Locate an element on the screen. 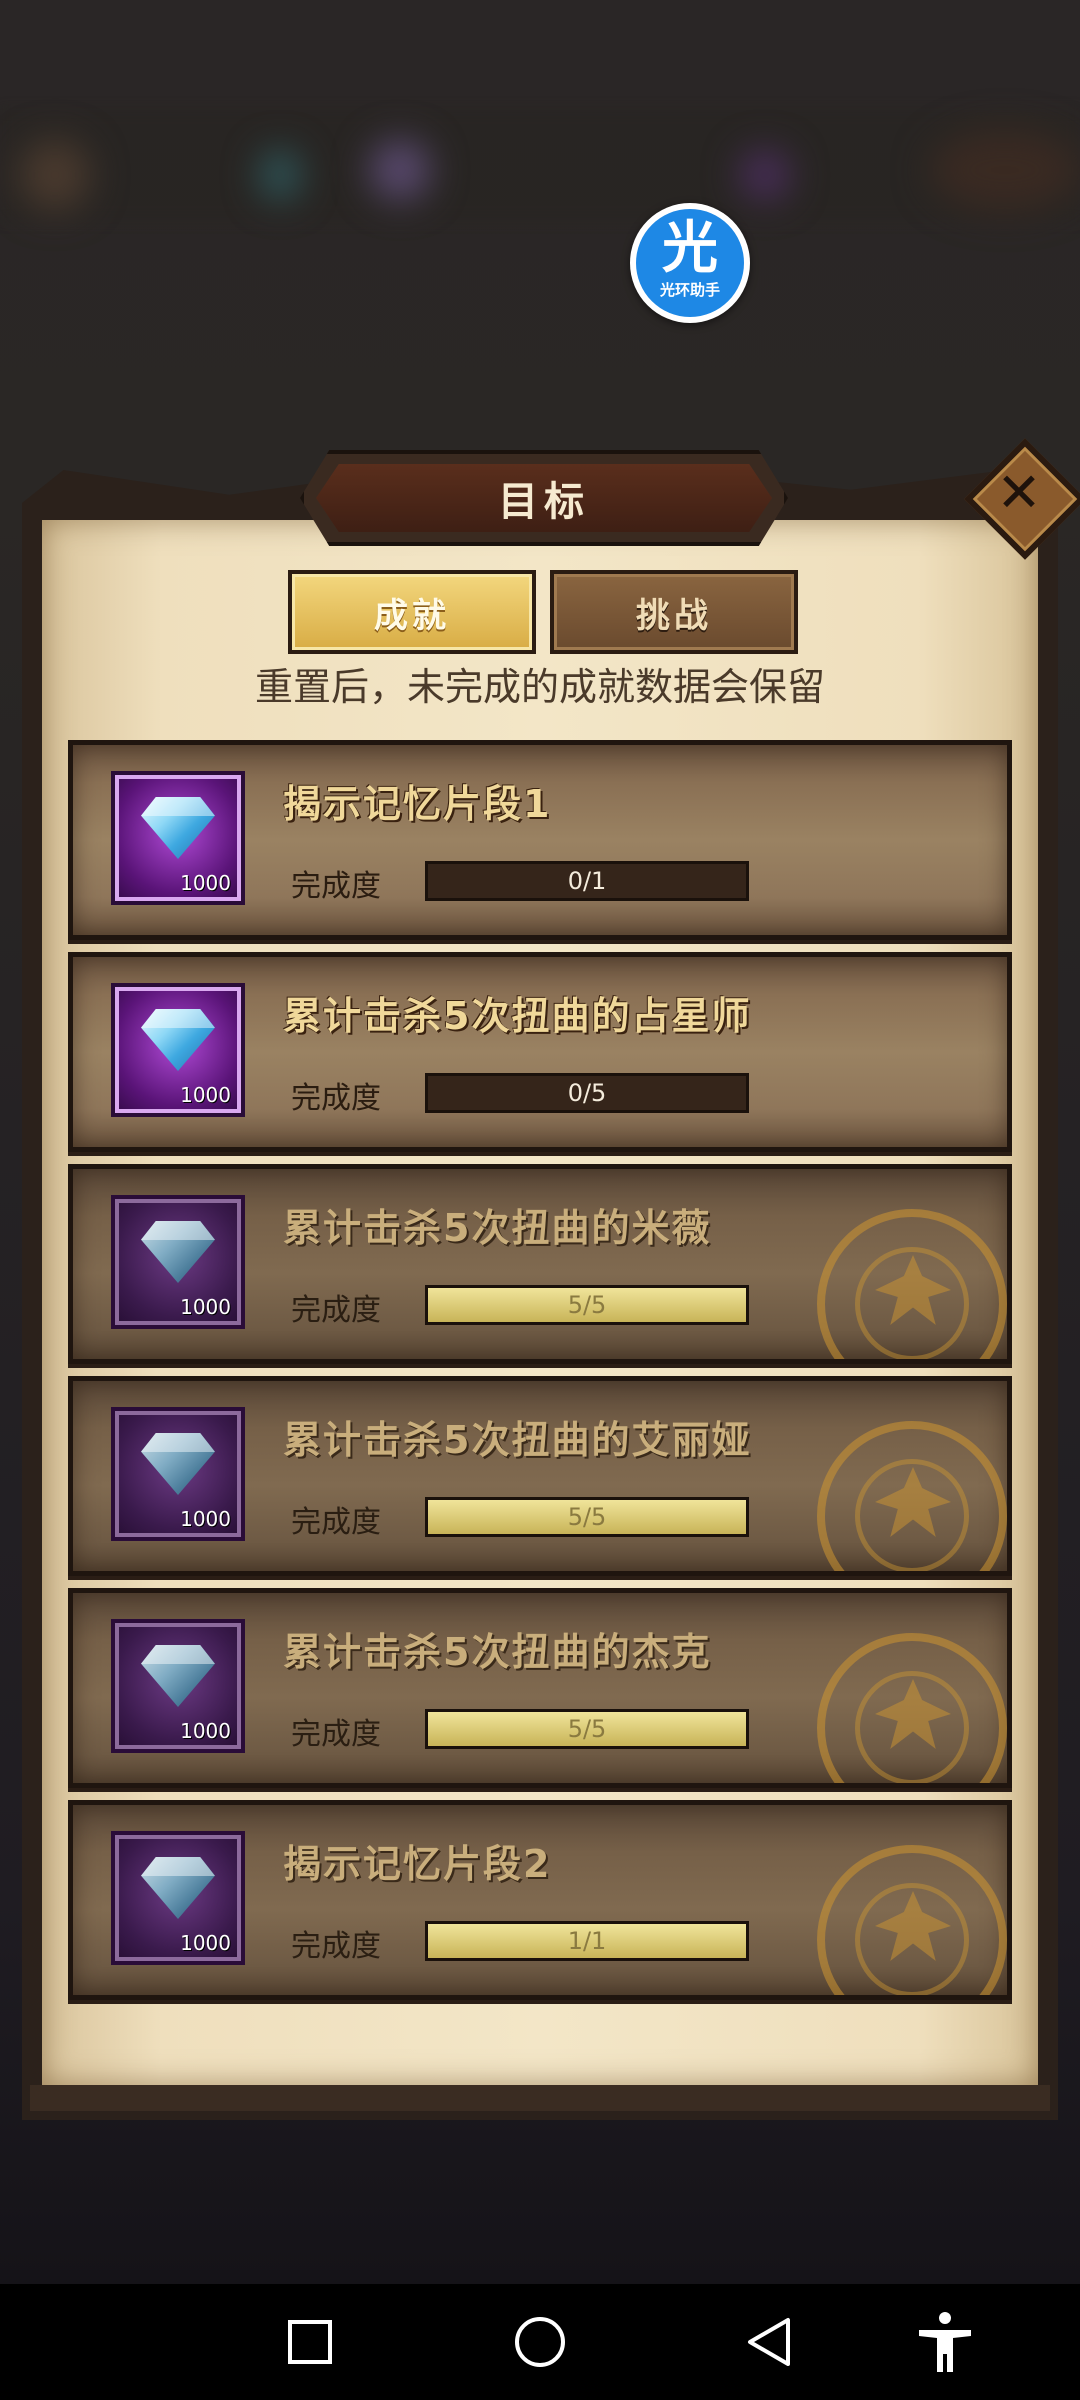 Image resolution: width=1080 pixels, height=2400 pixels. achievement-title: 累计击杀5次扭曲的米薇 is located at coordinates (497, 1228).